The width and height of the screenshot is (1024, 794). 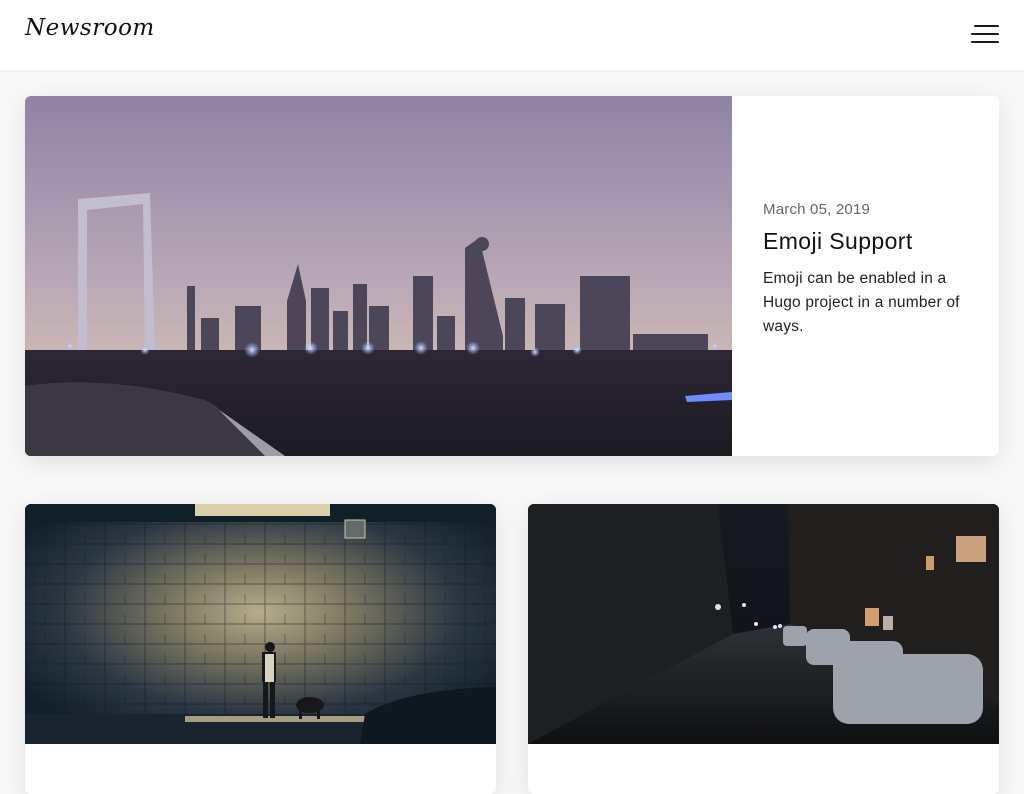 What do you see at coordinates (763, 624) in the screenshot?
I see `night-street-image` at bounding box center [763, 624].